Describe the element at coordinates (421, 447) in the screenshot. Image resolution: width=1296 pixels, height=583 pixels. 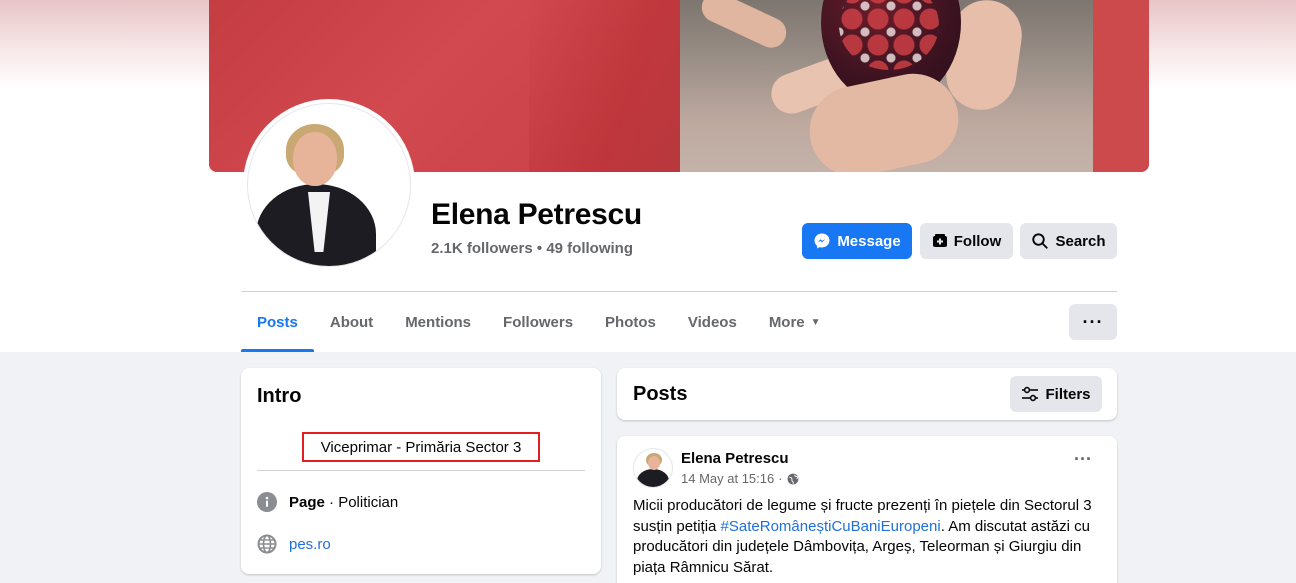
I see `intro-bio: Viceprimar - Primăria Sector 3` at that location.